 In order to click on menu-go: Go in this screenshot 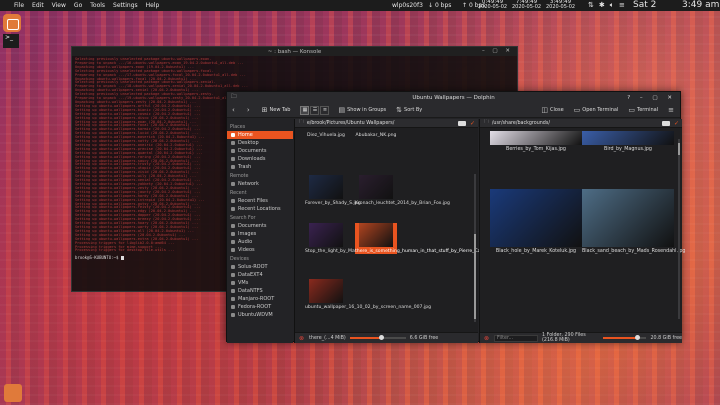, I will do `click(78, 5)`.